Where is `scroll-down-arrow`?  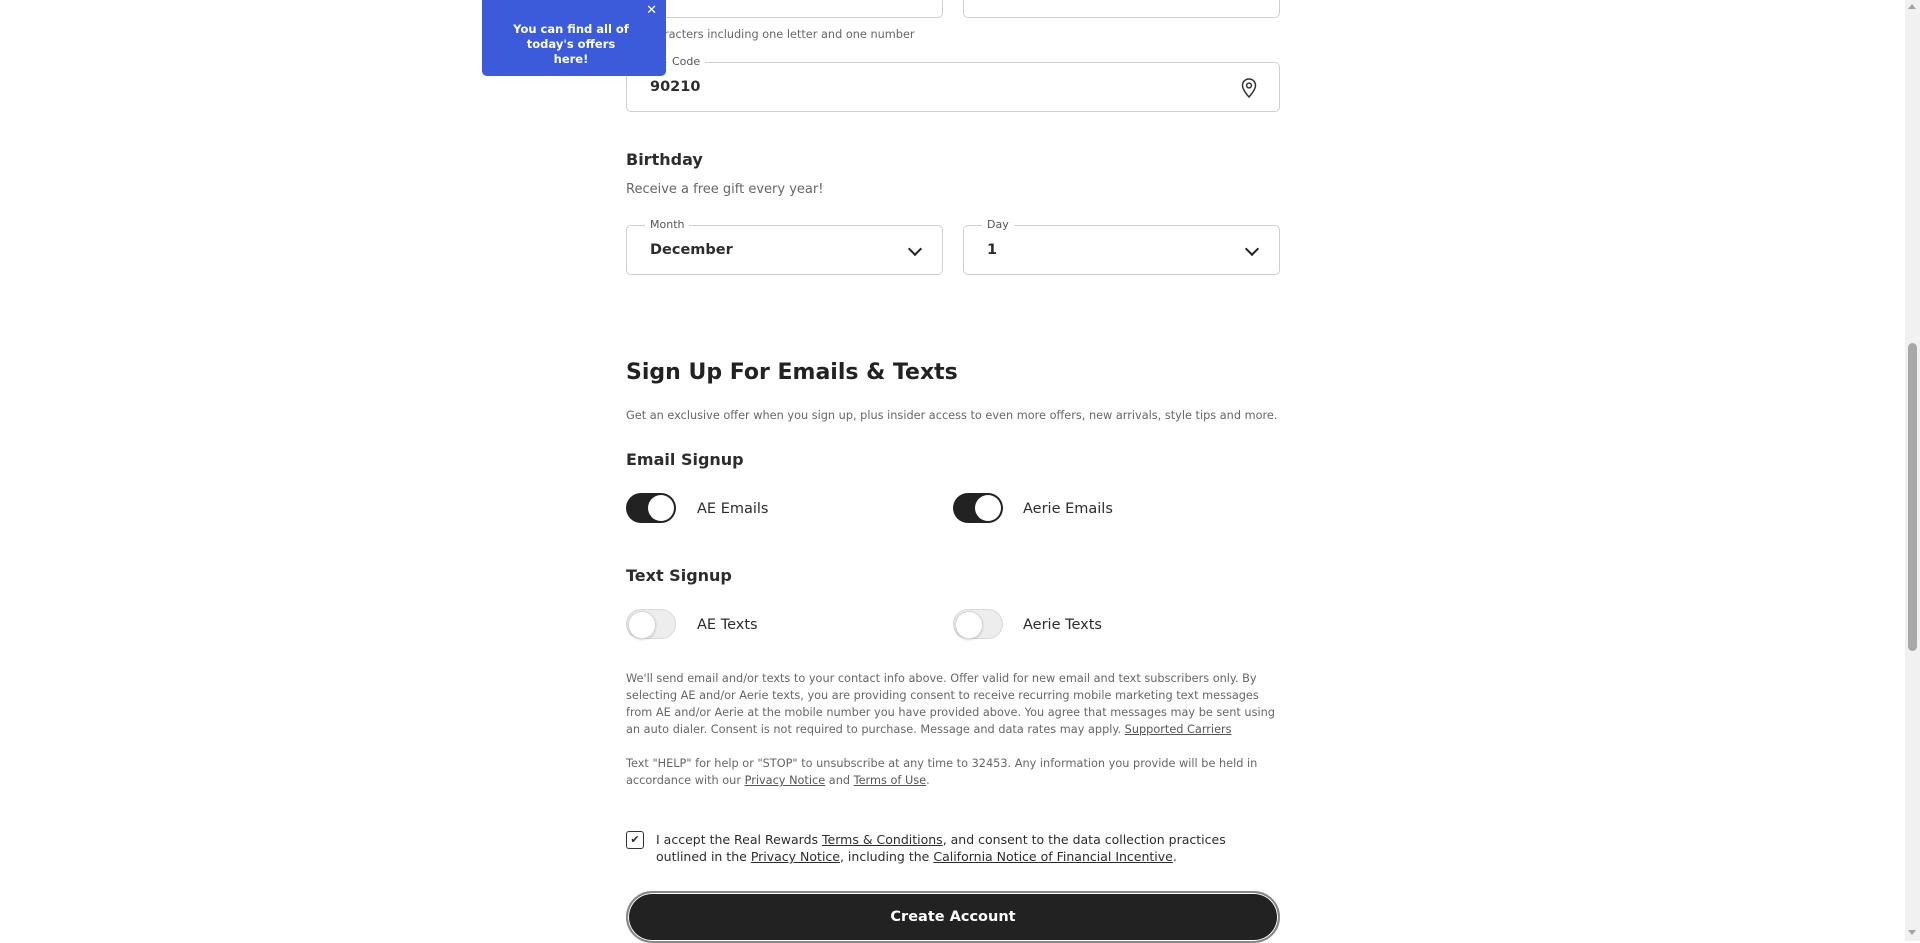 scroll-down-arrow is located at coordinates (1912, 932).